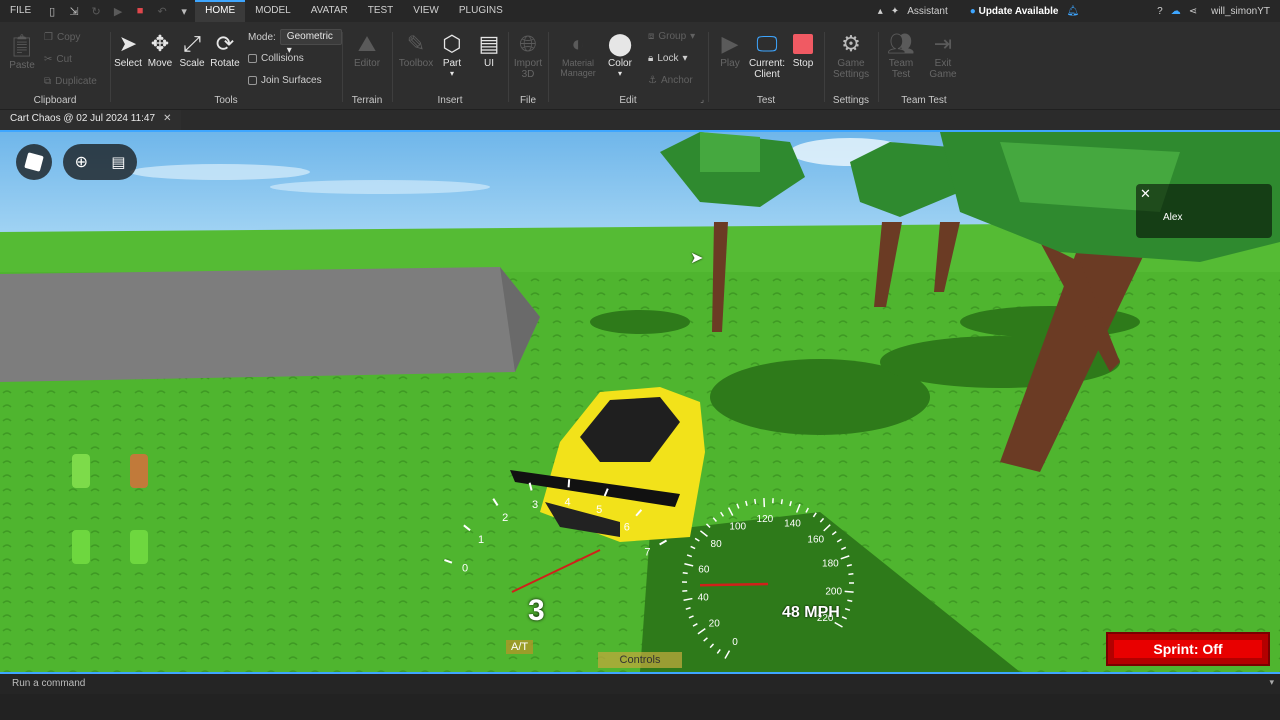  Describe the element at coordinates (62, 37) in the screenshot. I see `copy-button: ❐ Copy` at that location.